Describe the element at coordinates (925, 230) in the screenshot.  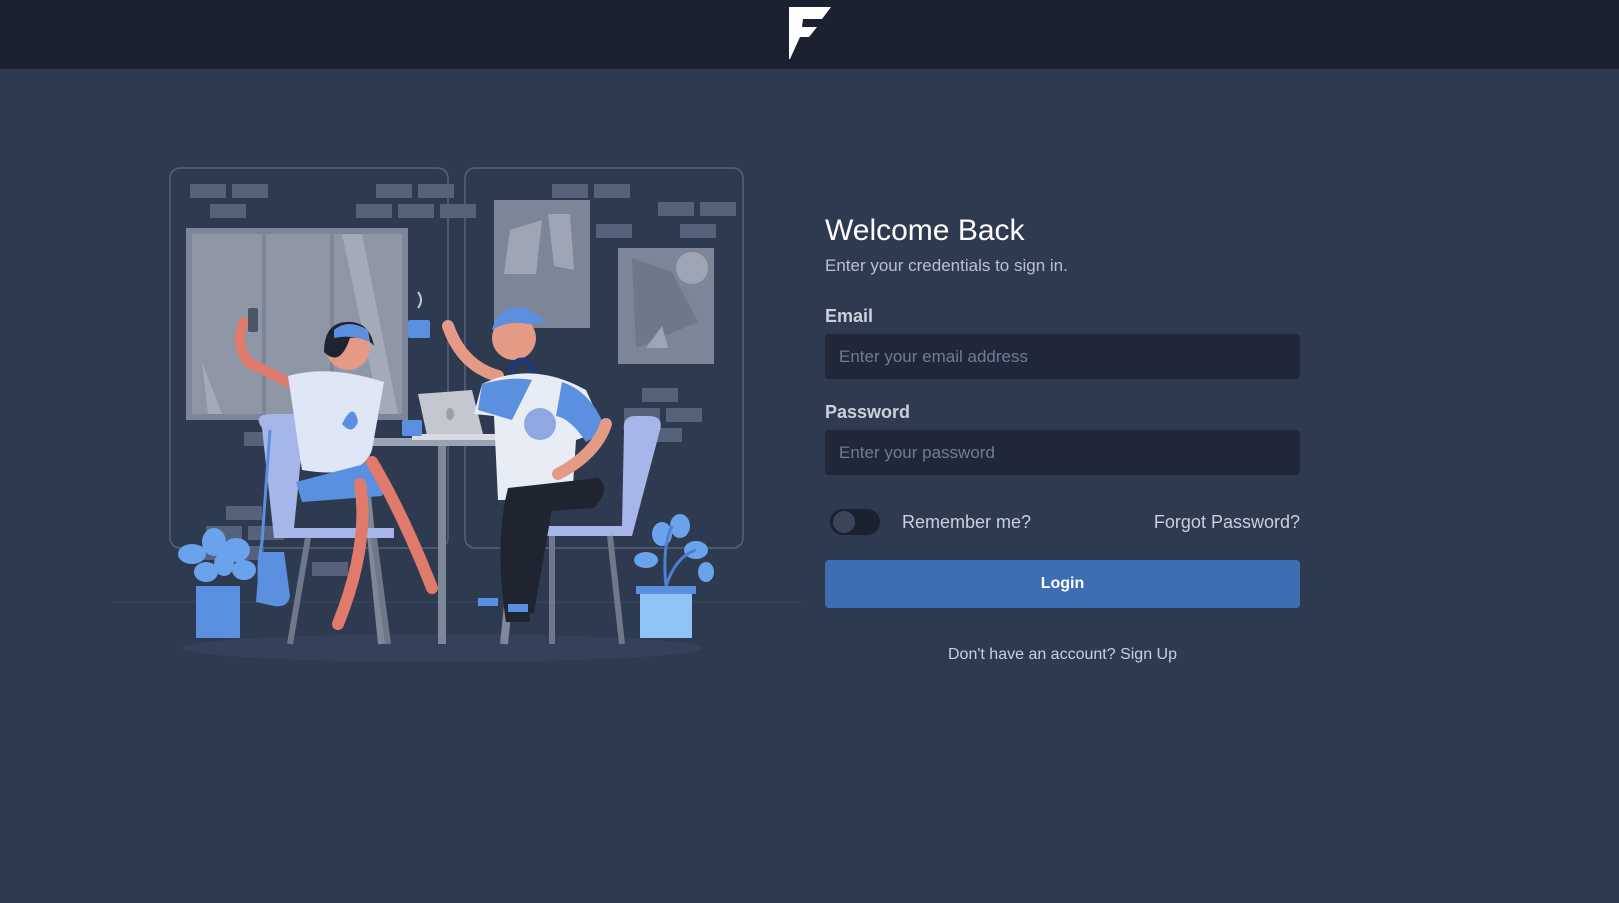
I see `page-title: Welcome Back` at that location.